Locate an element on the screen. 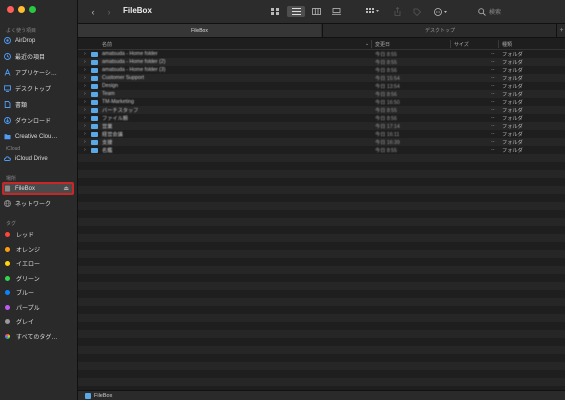 The height and width of the screenshot is (400, 565). columns-icon is located at coordinates (316, 11).